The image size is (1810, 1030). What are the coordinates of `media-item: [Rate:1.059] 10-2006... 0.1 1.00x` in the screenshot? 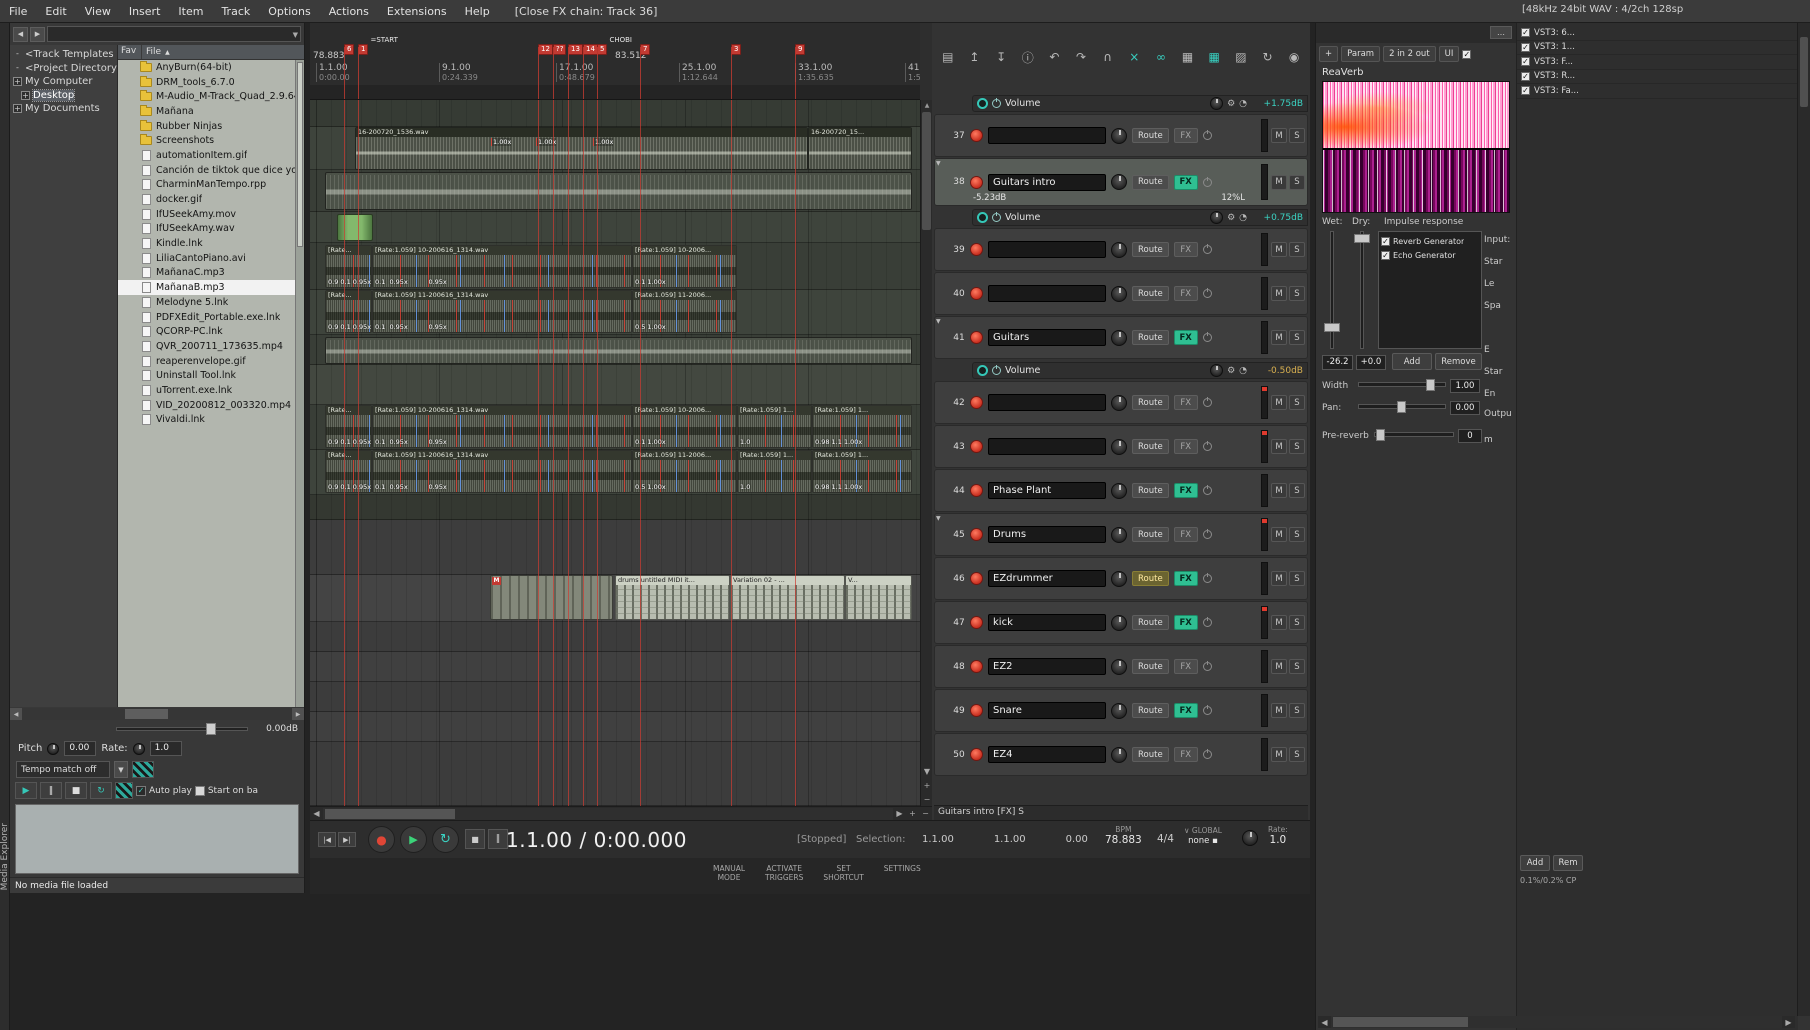 It's located at (684, 426).